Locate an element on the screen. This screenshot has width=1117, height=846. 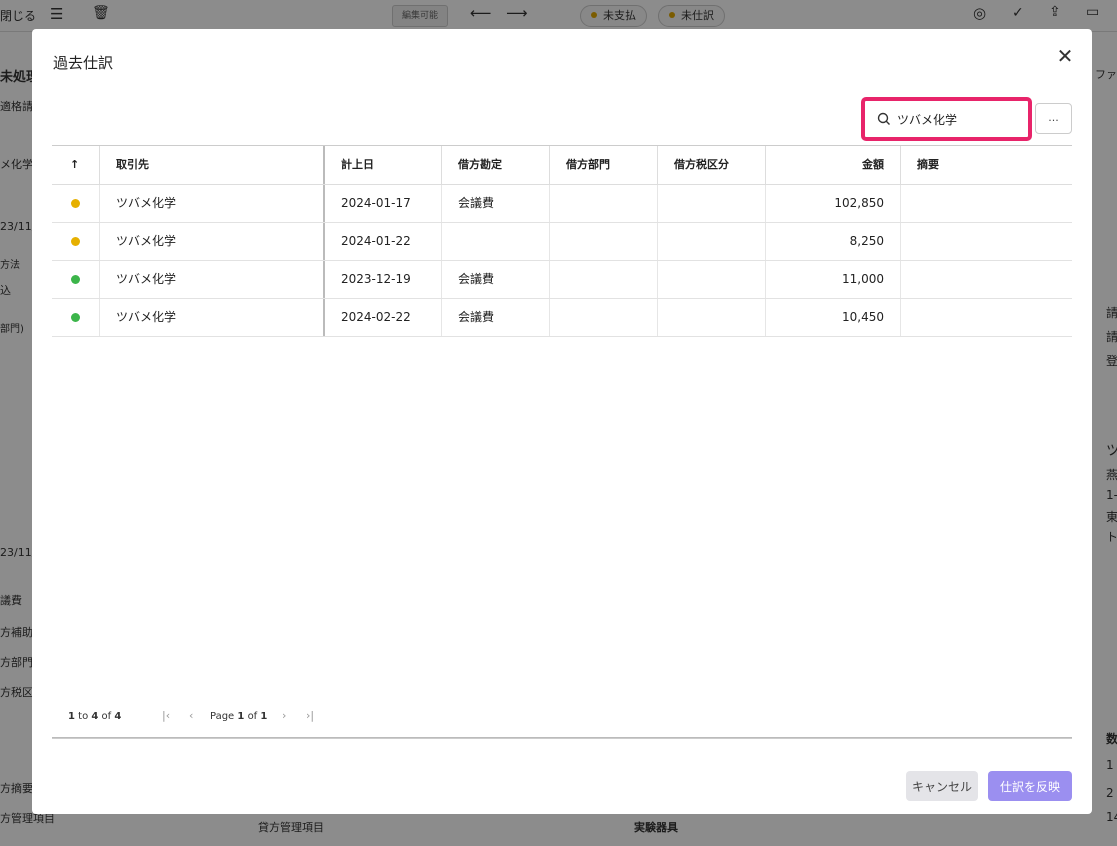
cell-amount: 102,850 is located at coordinates (832, 203).